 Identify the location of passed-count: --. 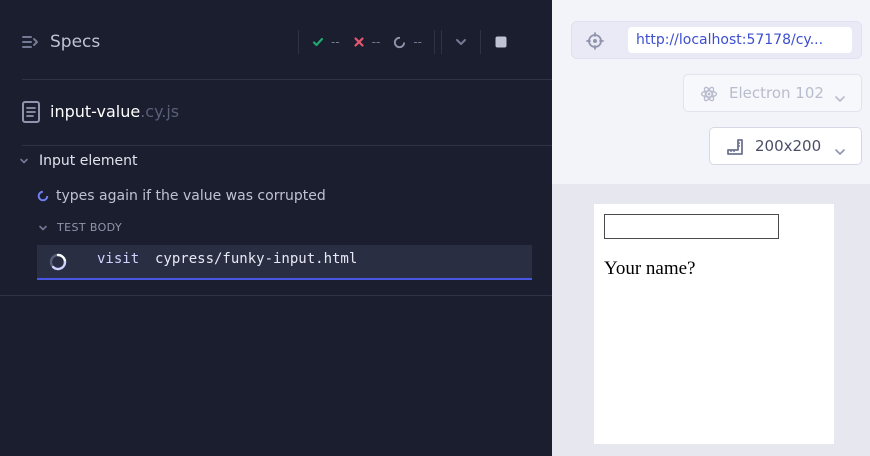
(326, 42).